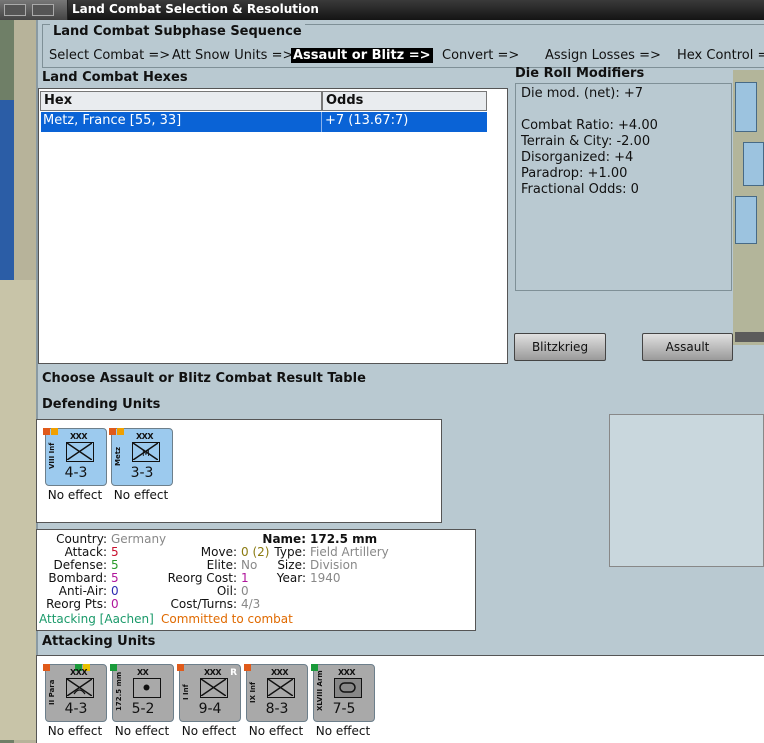  Describe the element at coordinates (233, 673) in the screenshot. I see `reserve-flag: R` at that location.